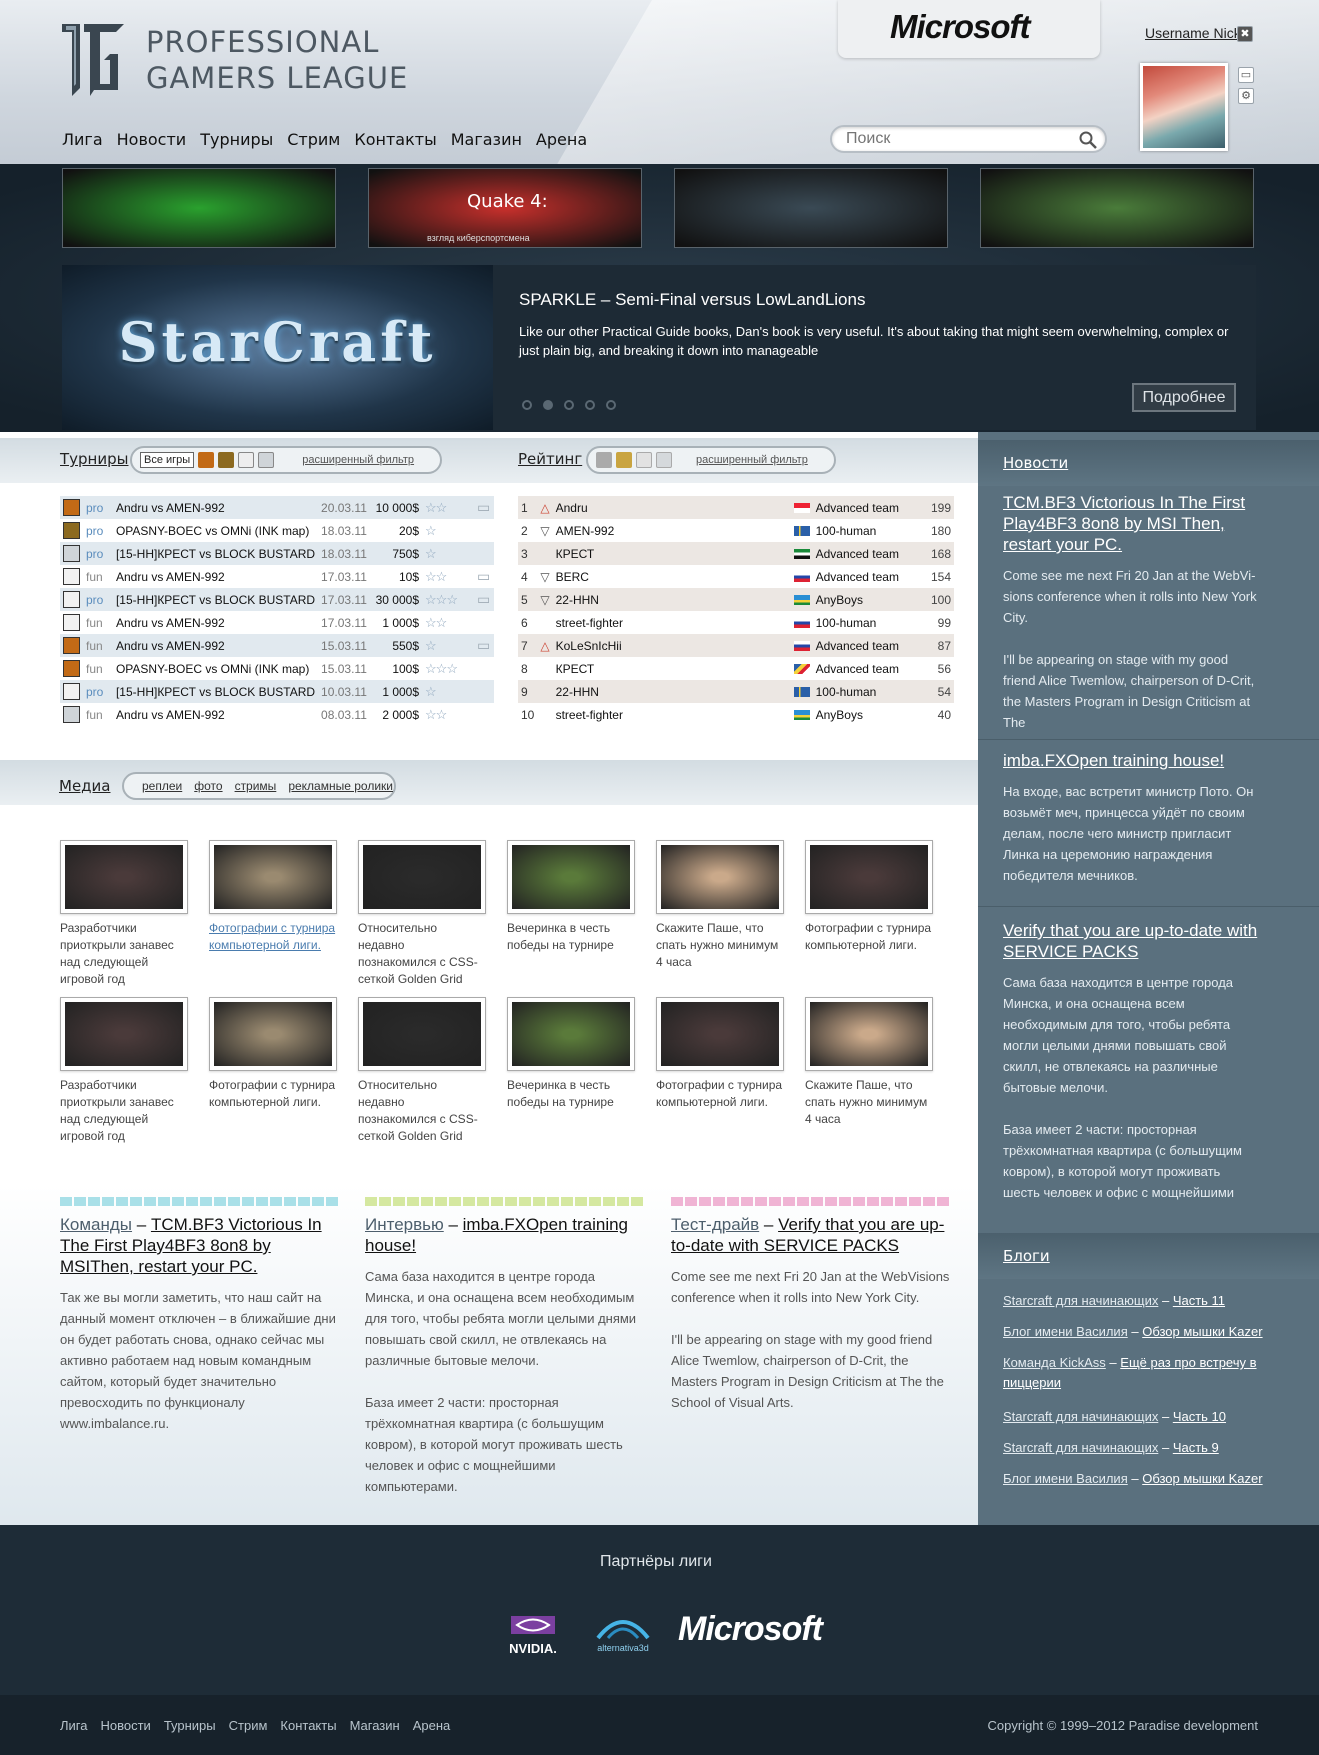  I want to click on blog-name-link: Блог имени Василия, so click(1065, 1478).